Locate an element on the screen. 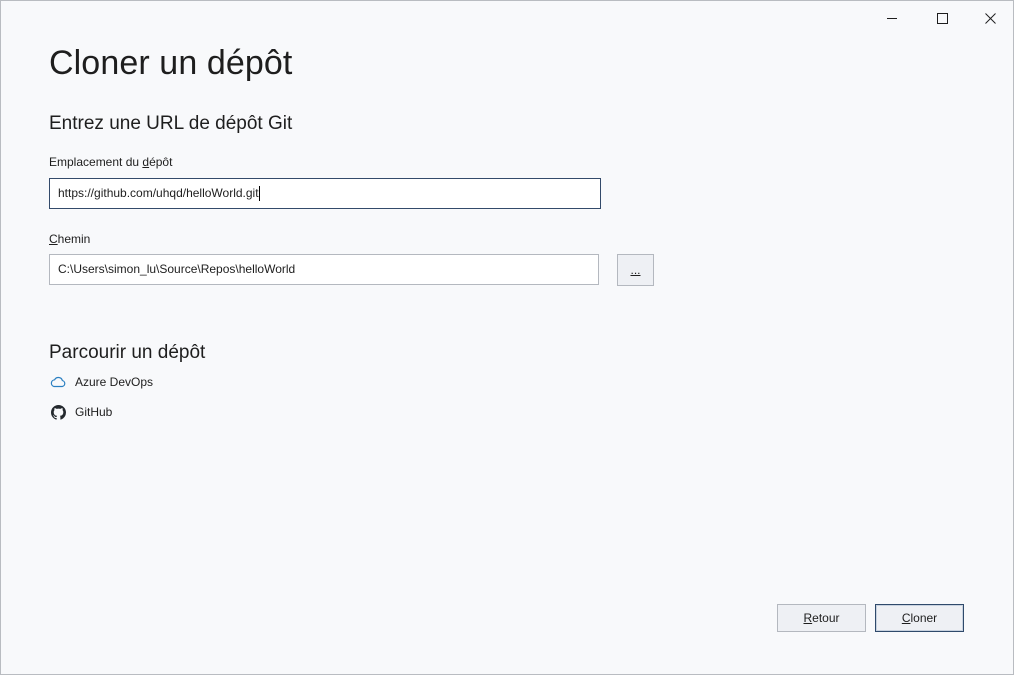 Image resolution: width=1014 pixels, height=675 pixels. repo-url-input: https://github.com/uhqd/helloWorld.git is located at coordinates (325, 193).